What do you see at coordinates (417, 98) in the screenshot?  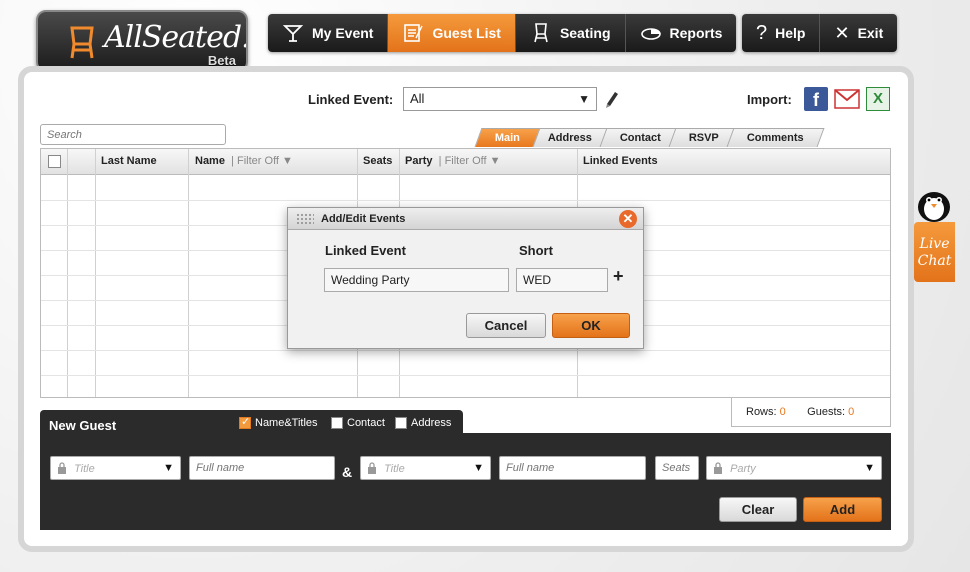 I see `linked-event-value: All` at bounding box center [417, 98].